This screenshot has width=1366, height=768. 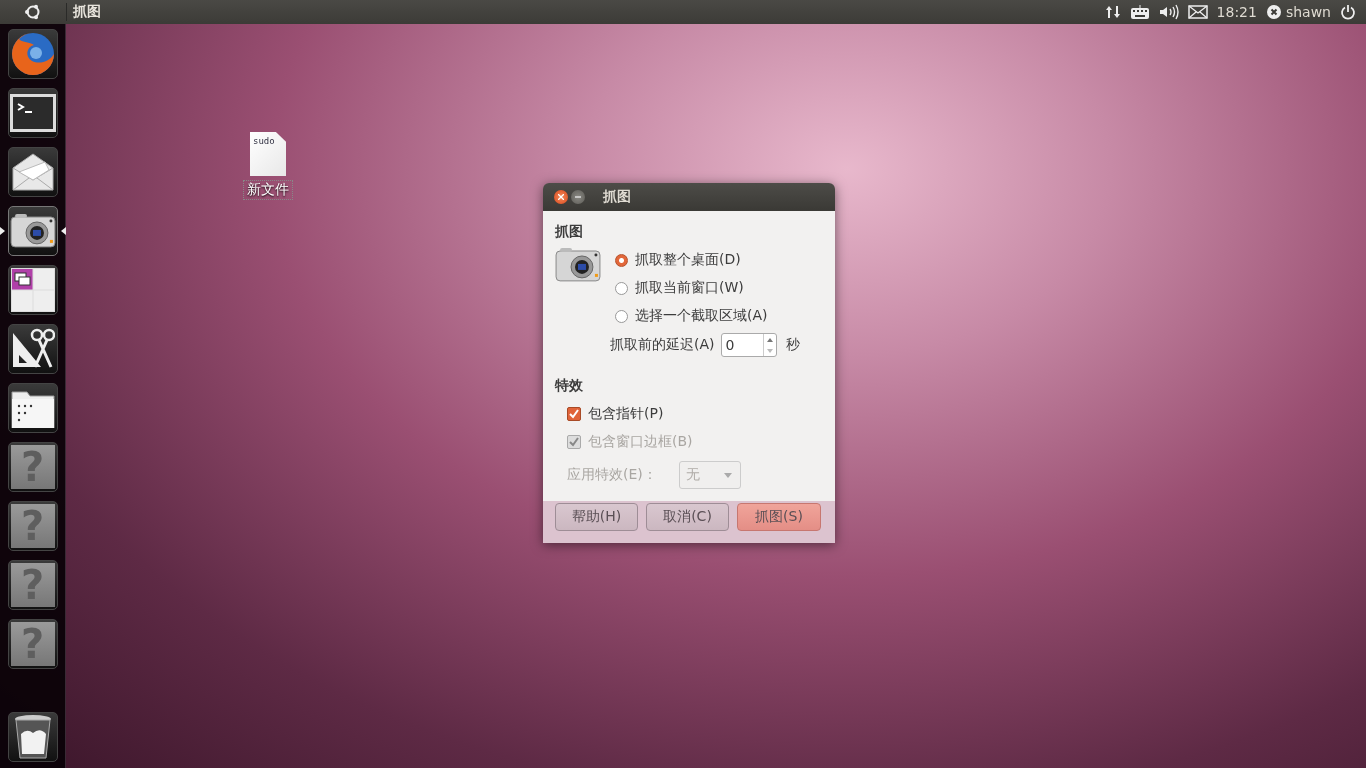 I want to click on effect-label: 应用特效(E)：, so click(x=612, y=475).